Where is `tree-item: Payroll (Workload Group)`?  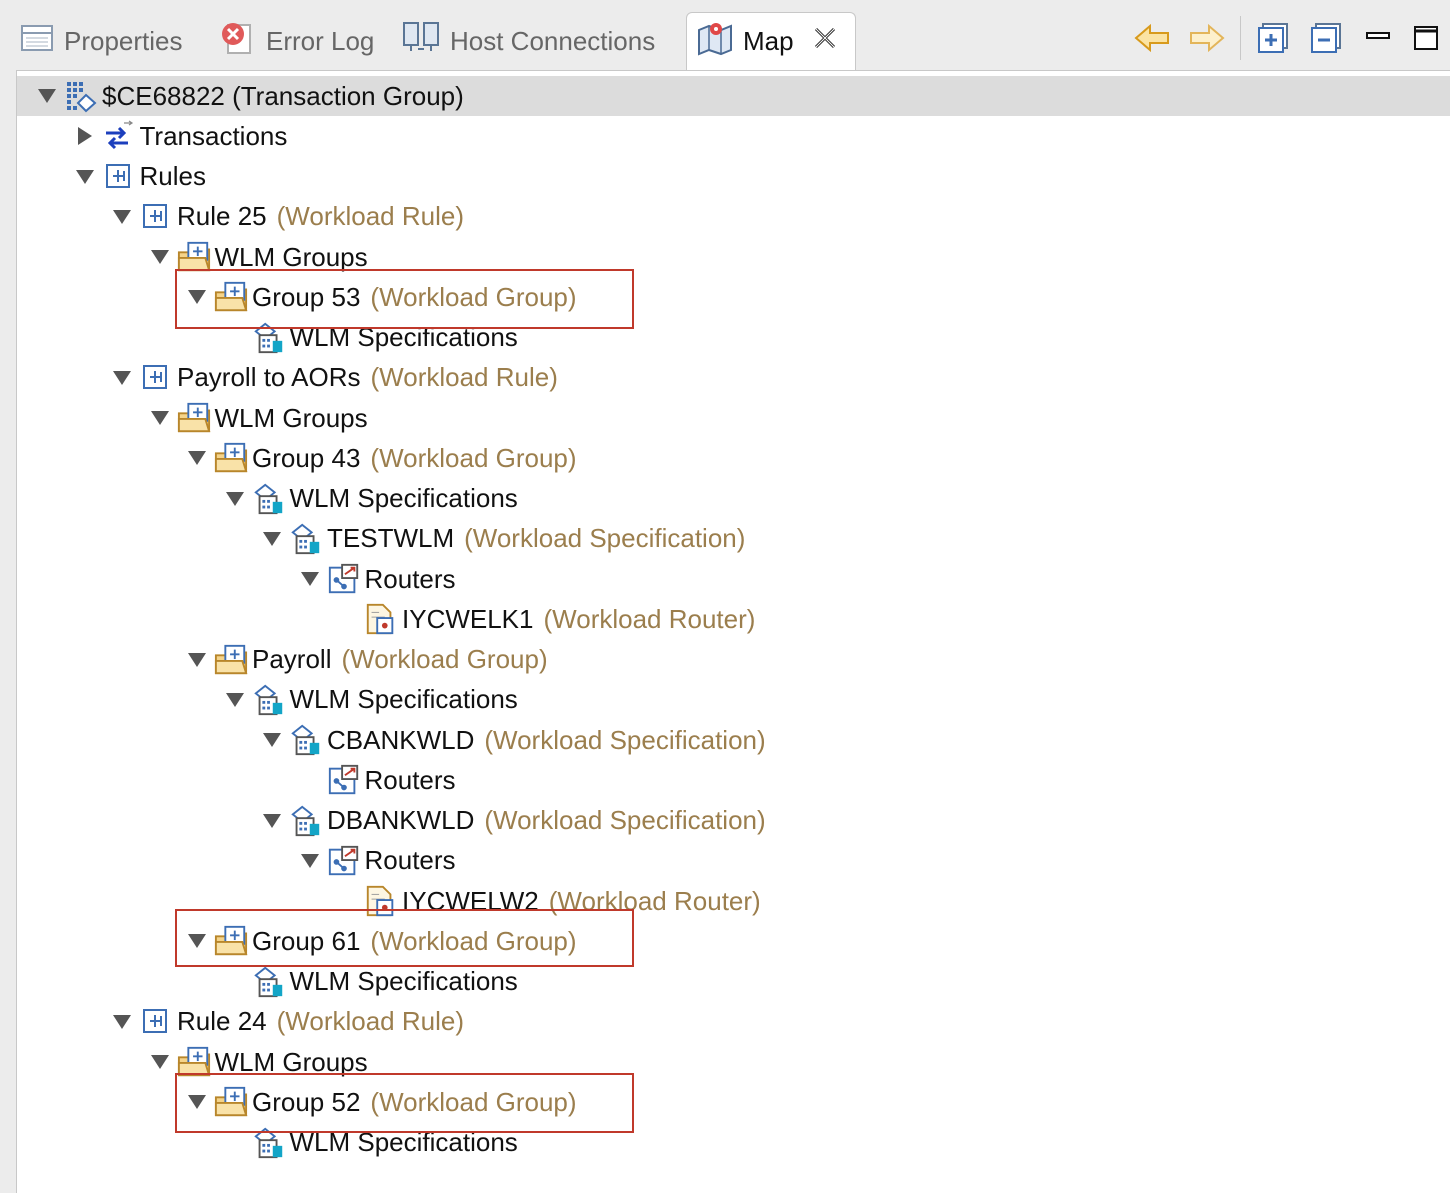 tree-item: Payroll (Workload Group) is located at coordinates (366, 660).